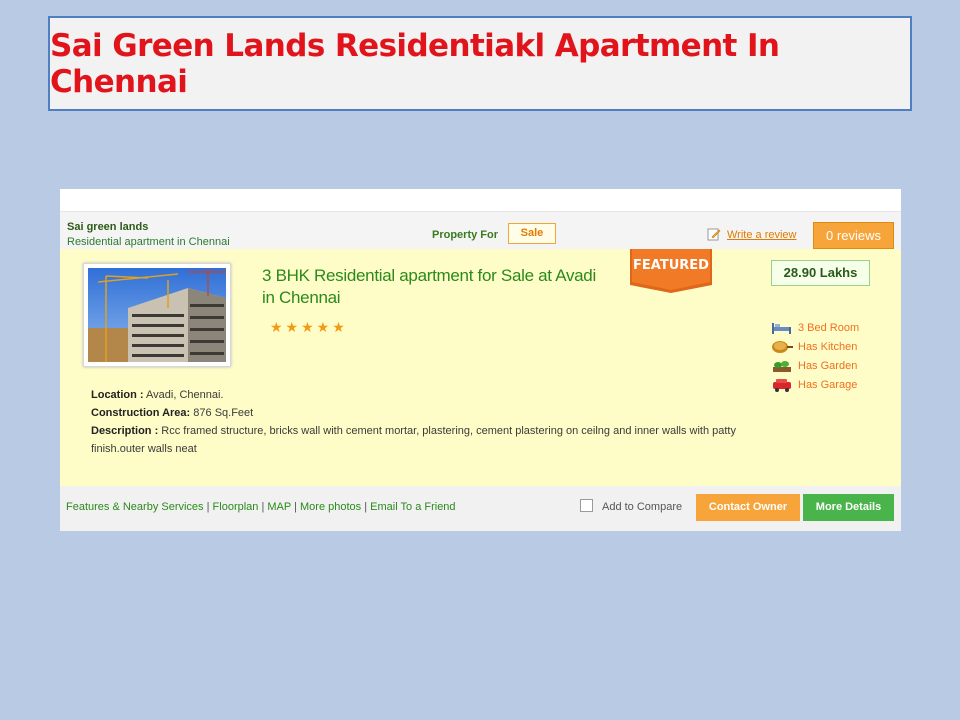  I want to click on featured-ribbon: FEATURED, so click(671, 271).